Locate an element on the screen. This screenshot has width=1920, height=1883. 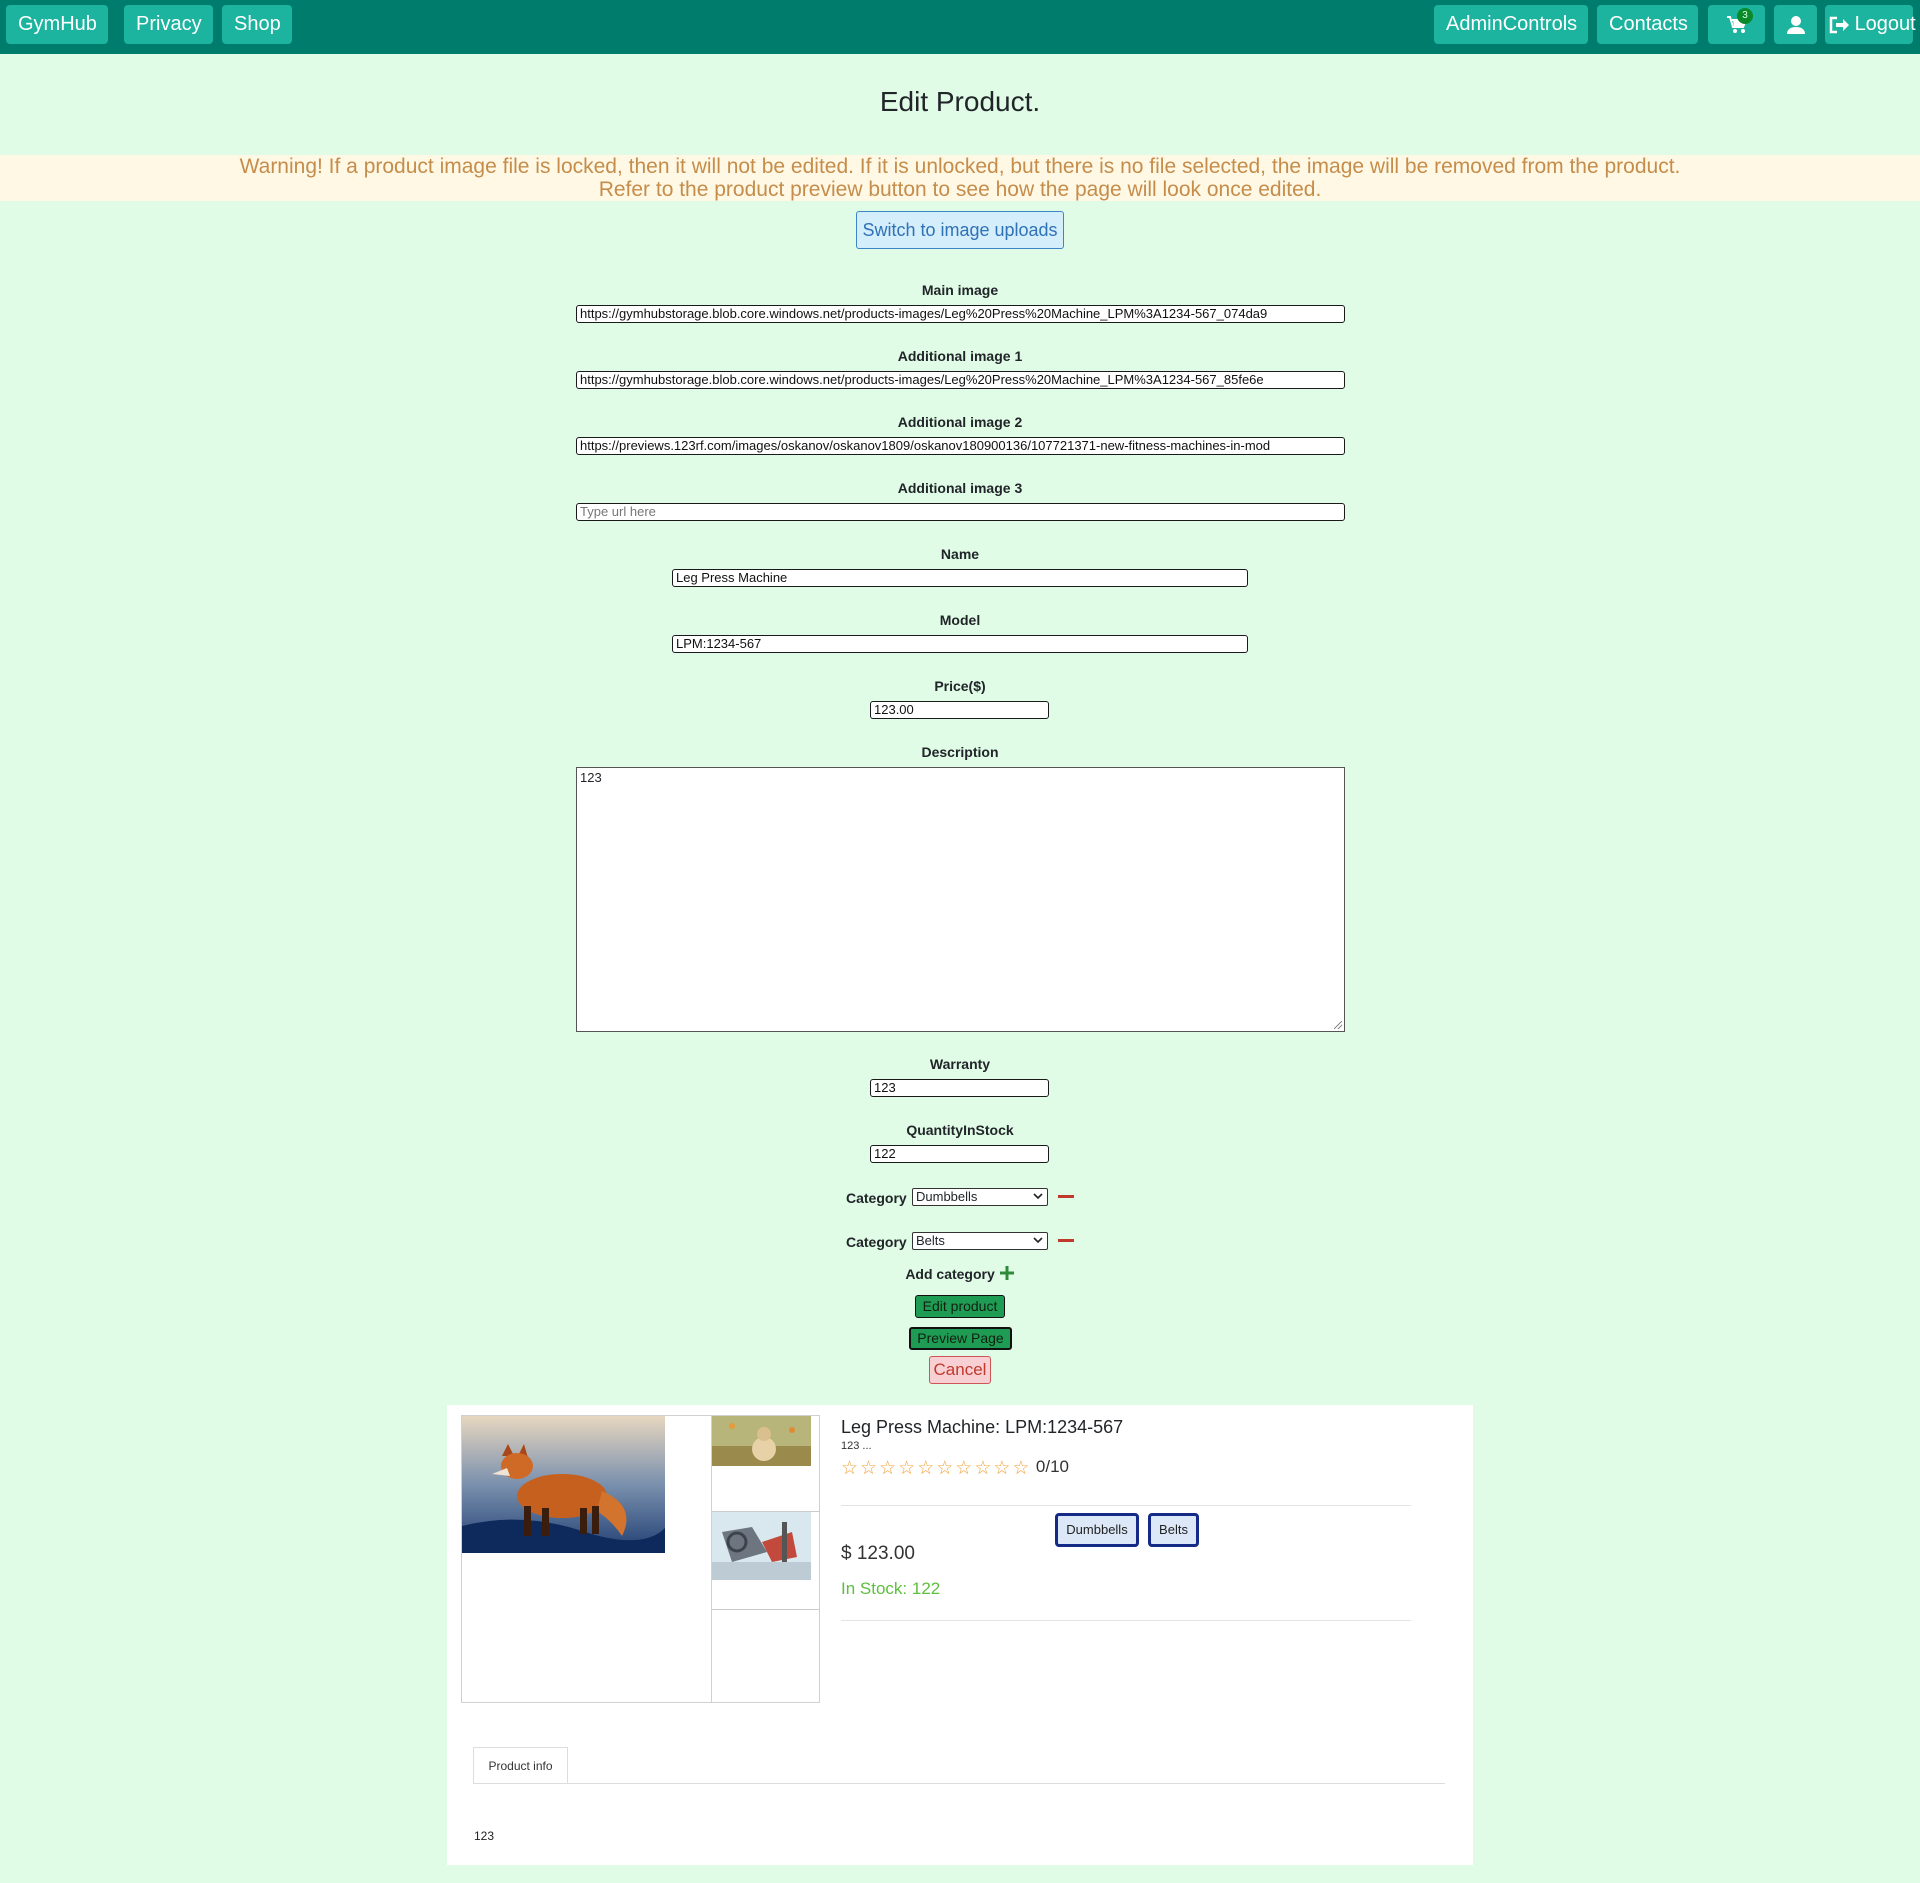
category-tag: Dumbbells is located at coordinates (1097, 1530).